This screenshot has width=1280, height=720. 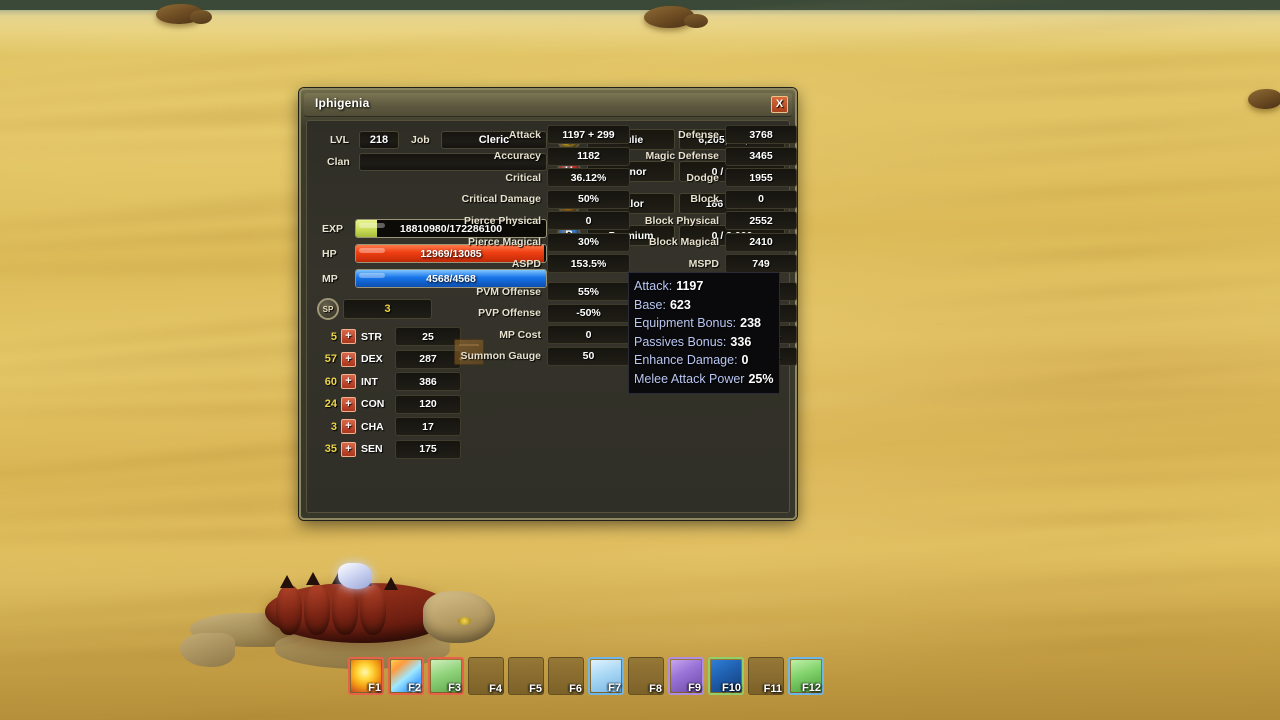 I want to click on stat-label: Pierce Magical, so click(x=504, y=242).